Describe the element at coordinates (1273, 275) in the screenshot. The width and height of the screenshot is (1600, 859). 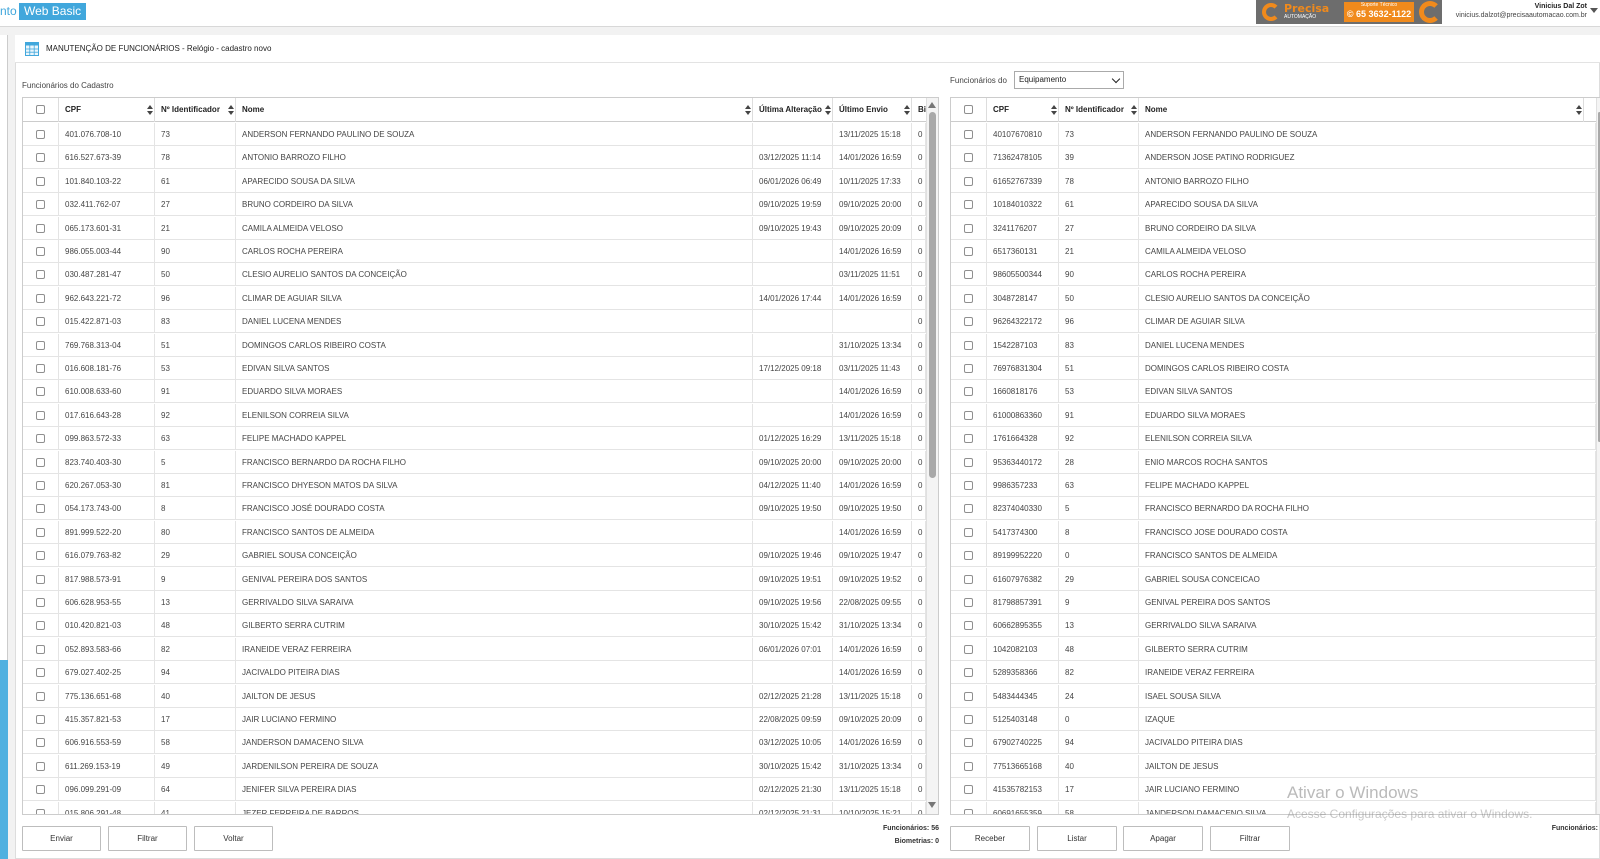
I see `table-row: 98605500344 90 CARLOS ROCHA PEREIRA` at that location.